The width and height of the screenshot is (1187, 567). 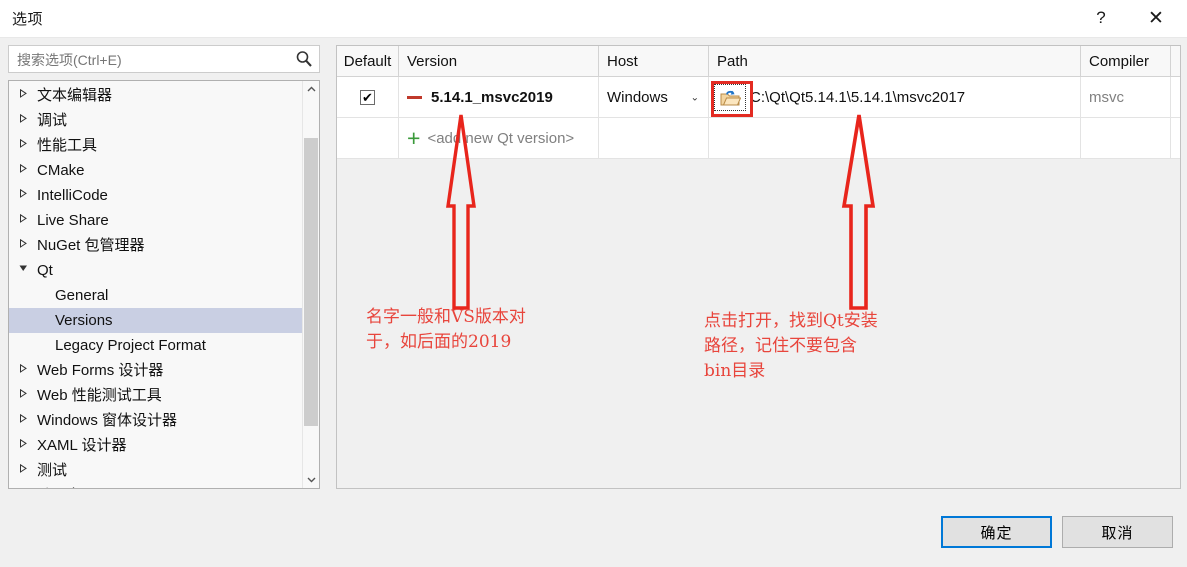 What do you see at coordinates (153, 60) in the screenshot?
I see `search-input` at bounding box center [153, 60].